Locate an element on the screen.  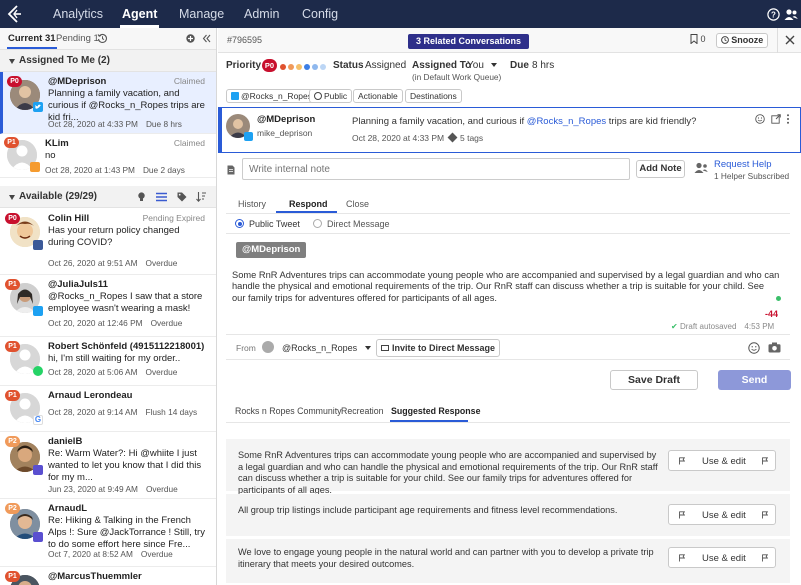
external-link-icon is located at coordinates (776, 119).